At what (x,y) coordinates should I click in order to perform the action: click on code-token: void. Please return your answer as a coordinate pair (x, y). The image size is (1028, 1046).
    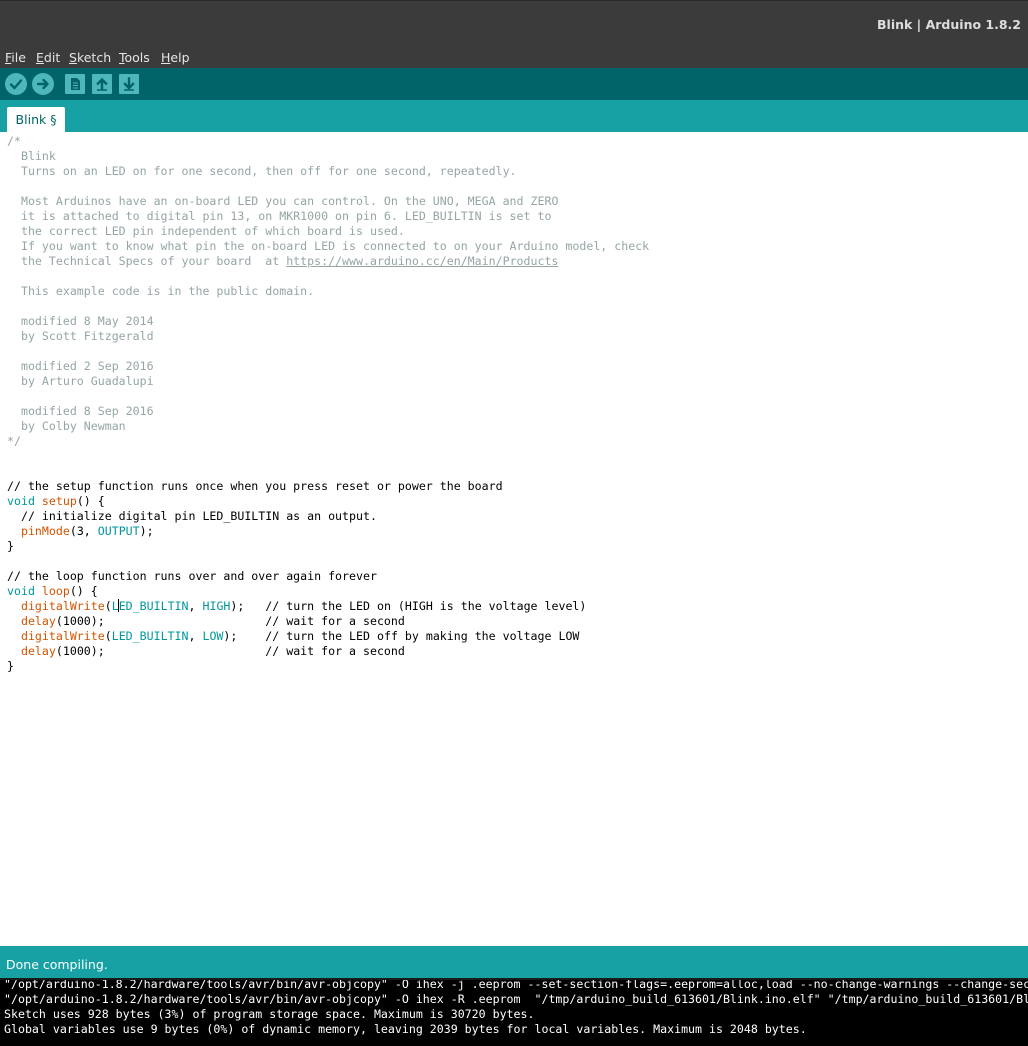
    Looking at the image, I should click on (21, 501).